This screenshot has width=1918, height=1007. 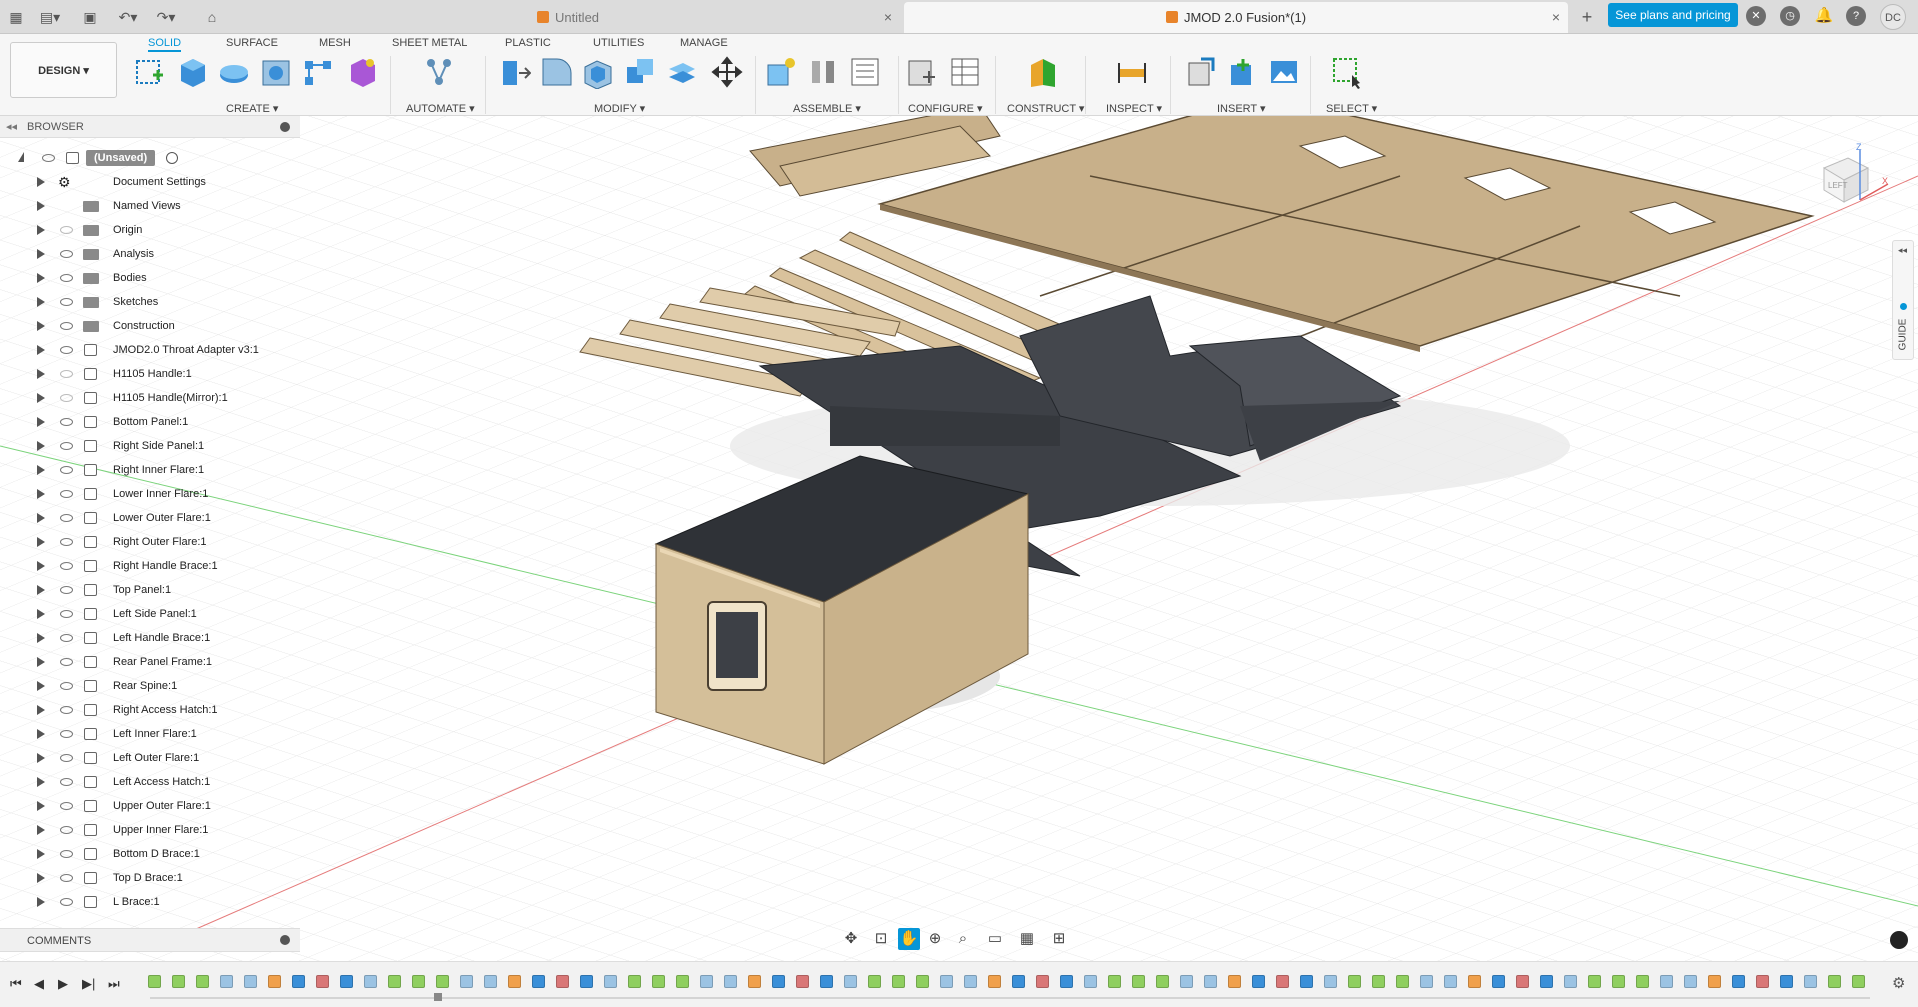 I want to click on browser-item: Right Outer Flare:1, so click(x=150, y=542).